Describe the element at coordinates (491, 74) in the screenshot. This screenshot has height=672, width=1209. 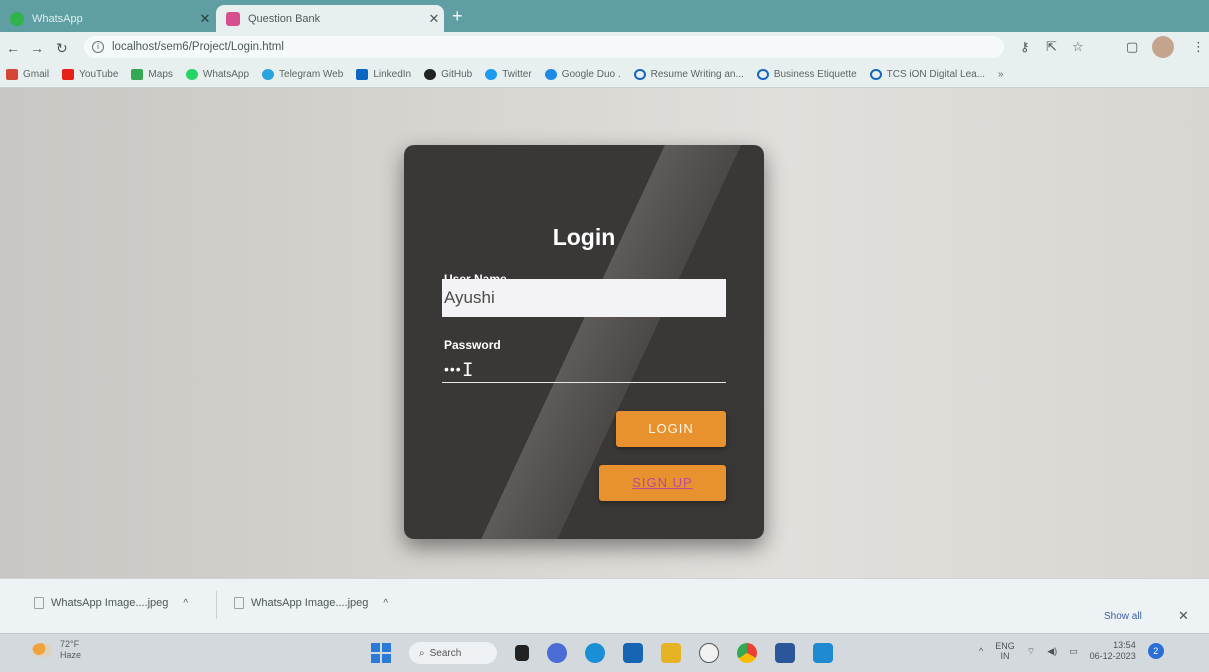
I see `twitter-icon` at that location.